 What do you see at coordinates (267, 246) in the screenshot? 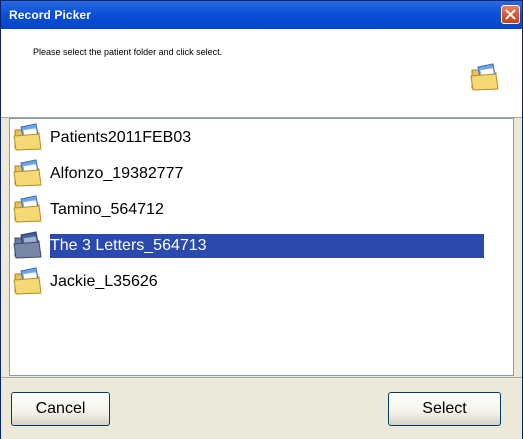
I see `list-item-label: The 3 Letters_564713` at bounding box center [267, 246].